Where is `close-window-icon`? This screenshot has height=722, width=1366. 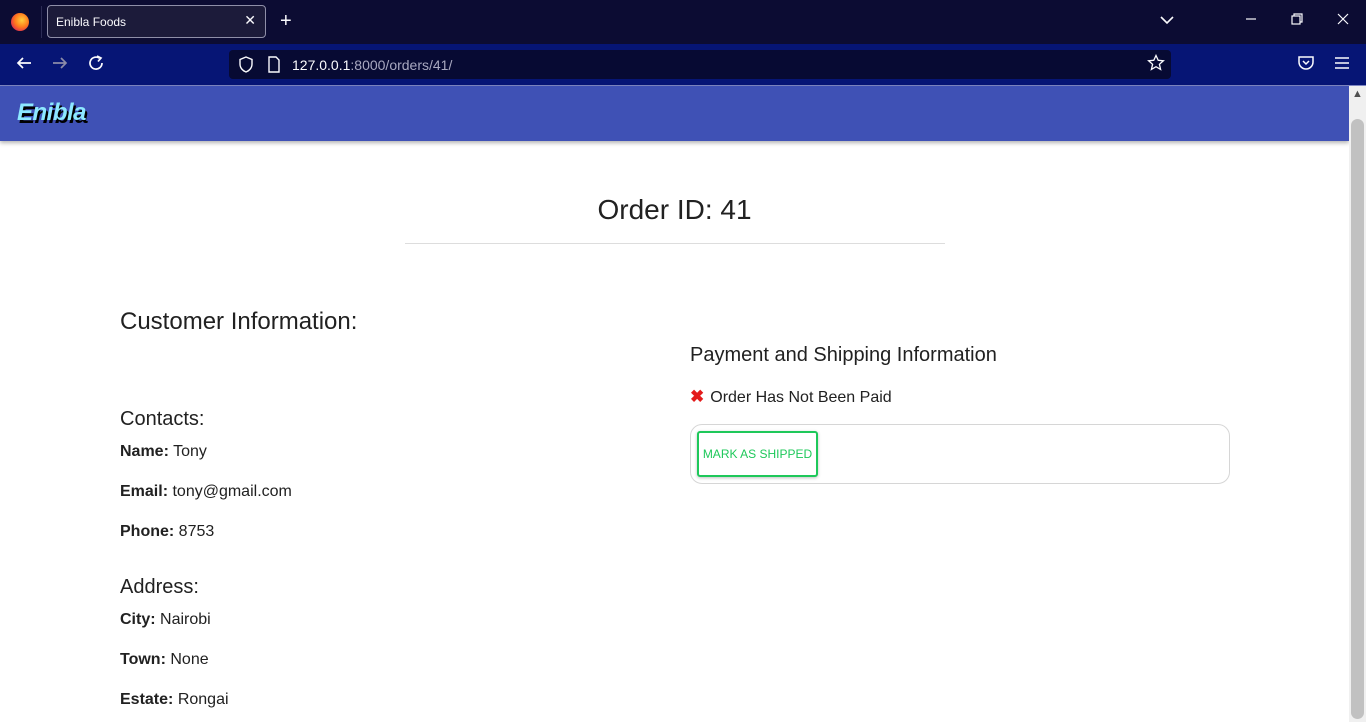 close-window-icon is located at coordinates (1343, 20).